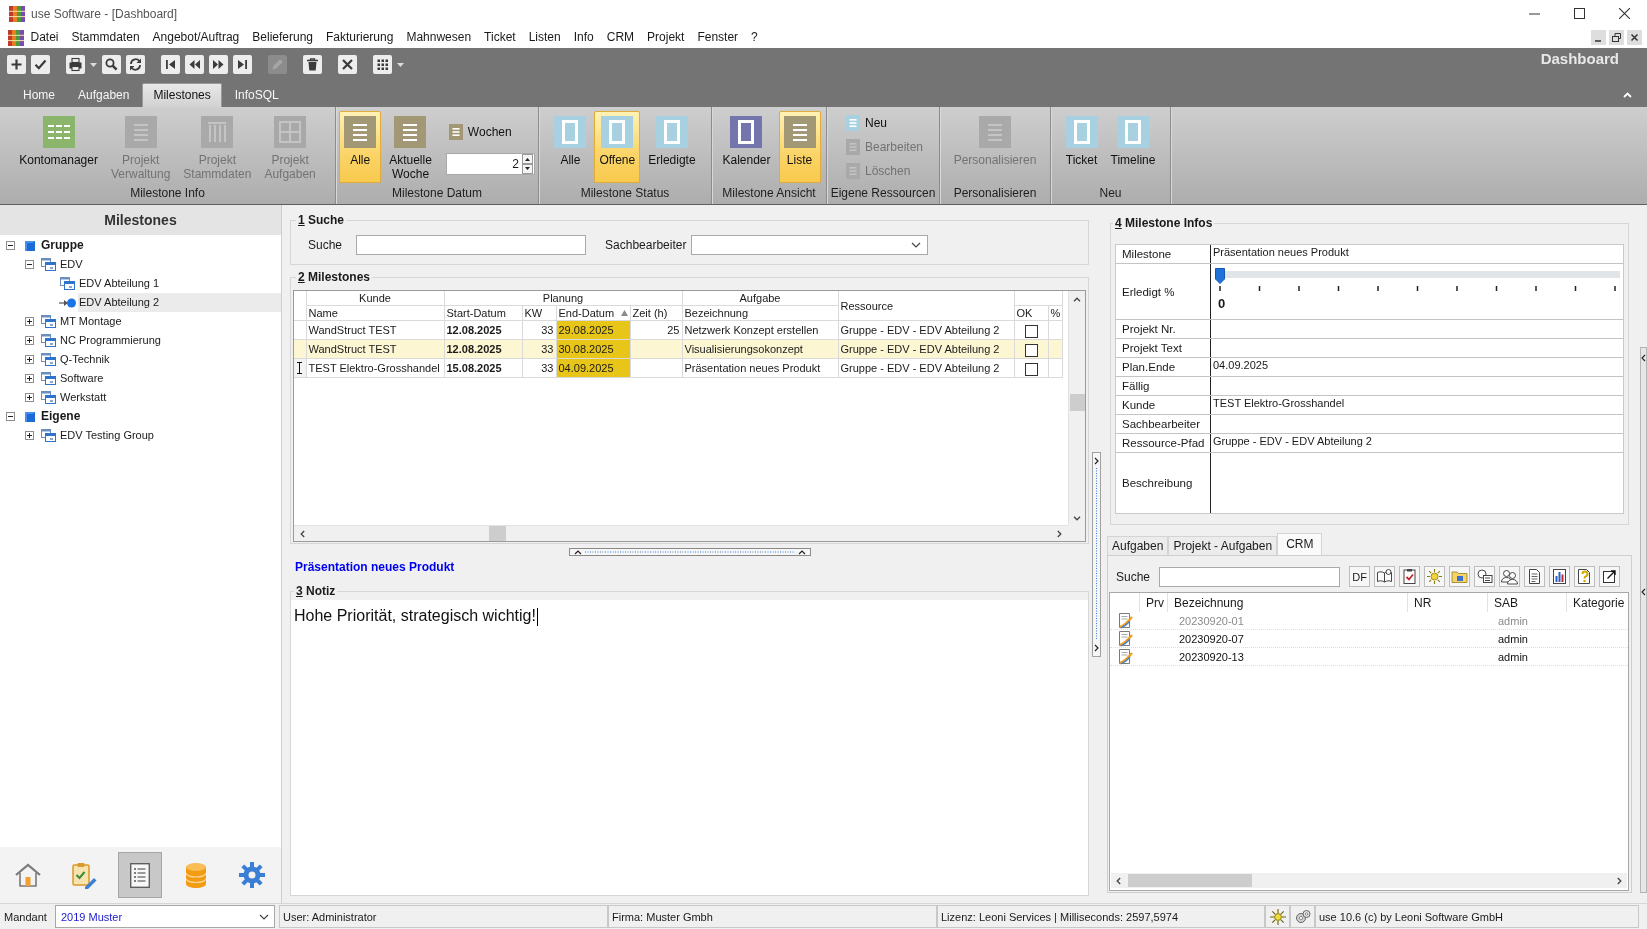 The width and height of the screenshot is (1647, 929). Describe the element at coordinates (1154, 602) in the screenshot. I see `column-header: Prv` at that location.